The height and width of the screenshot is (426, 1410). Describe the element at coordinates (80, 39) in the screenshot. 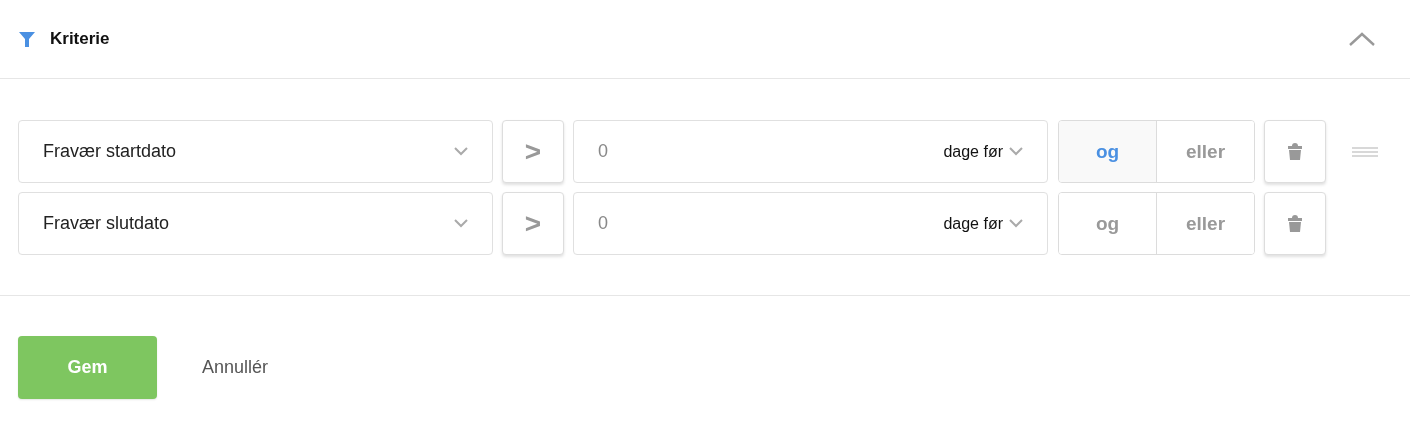

I see `section-title: Kriterie` at that location.